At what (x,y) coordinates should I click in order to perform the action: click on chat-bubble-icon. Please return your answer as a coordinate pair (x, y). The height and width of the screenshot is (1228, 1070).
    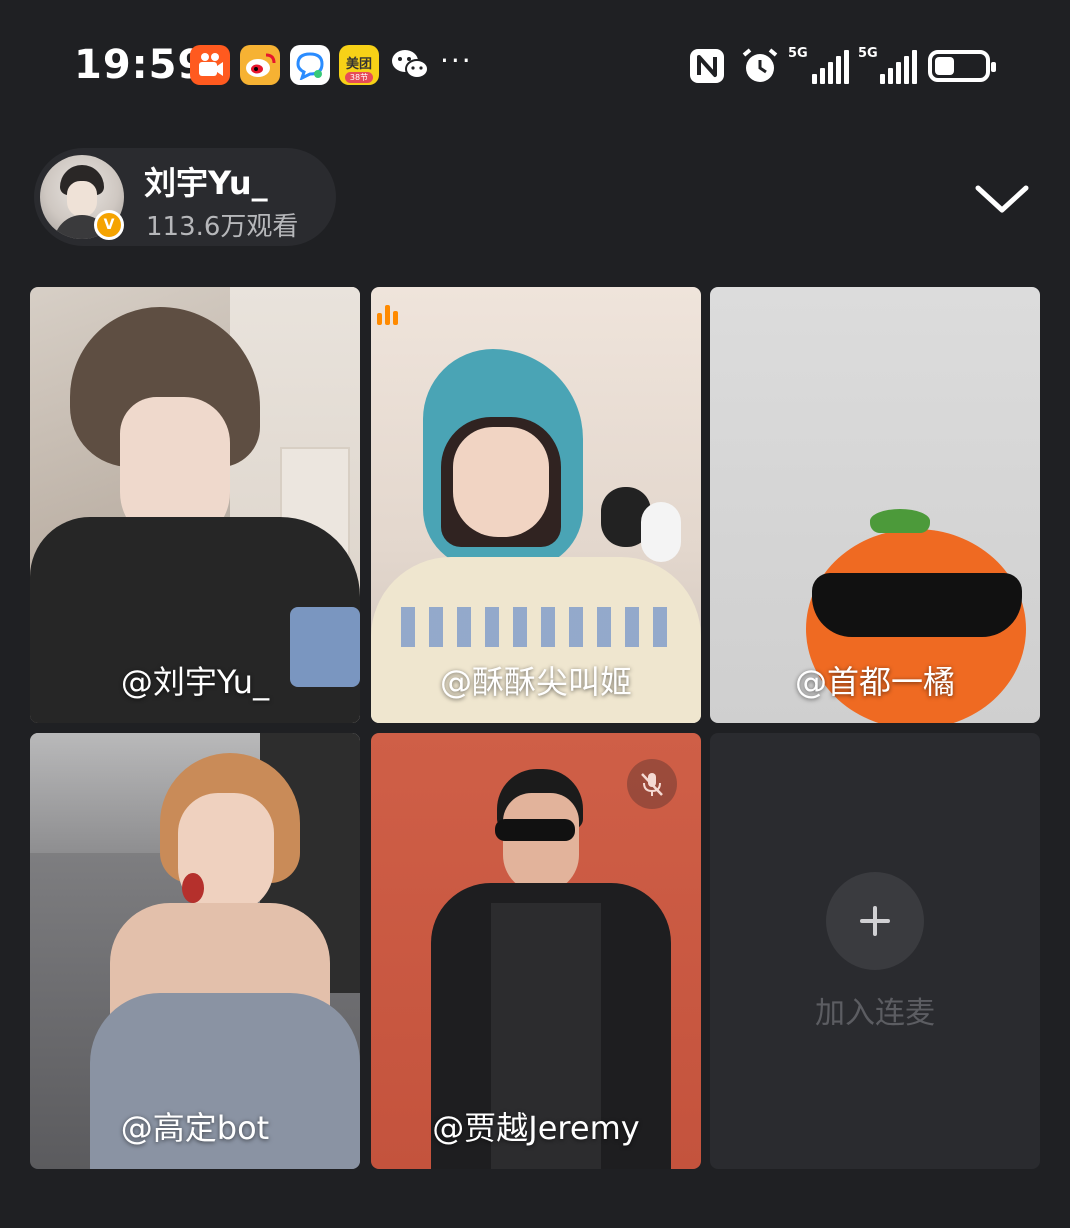
    Looking at the image, I should click on (310, 65).